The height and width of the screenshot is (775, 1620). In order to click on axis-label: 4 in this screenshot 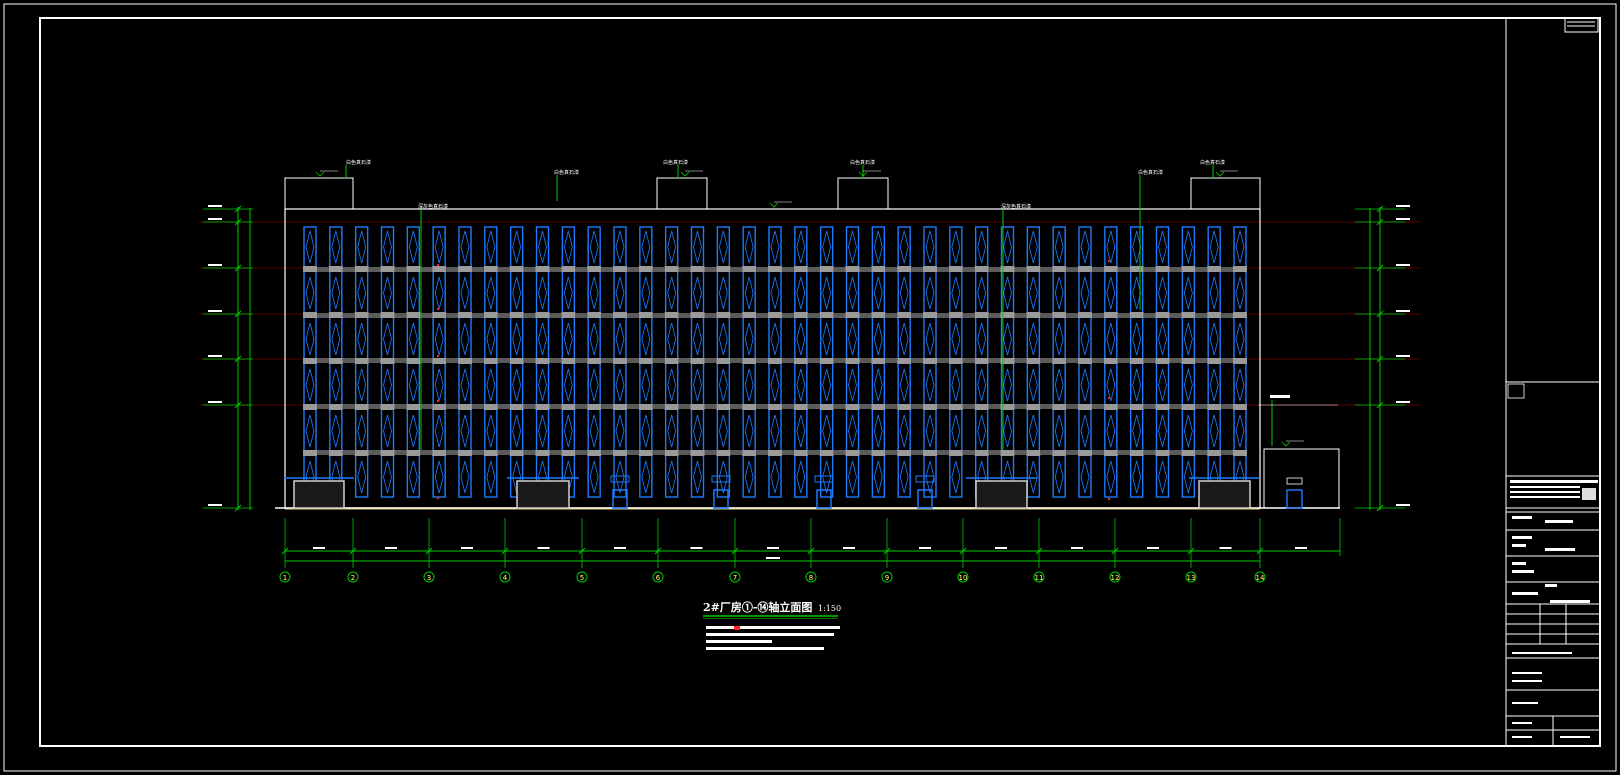, I will do `click(505, 578)`.